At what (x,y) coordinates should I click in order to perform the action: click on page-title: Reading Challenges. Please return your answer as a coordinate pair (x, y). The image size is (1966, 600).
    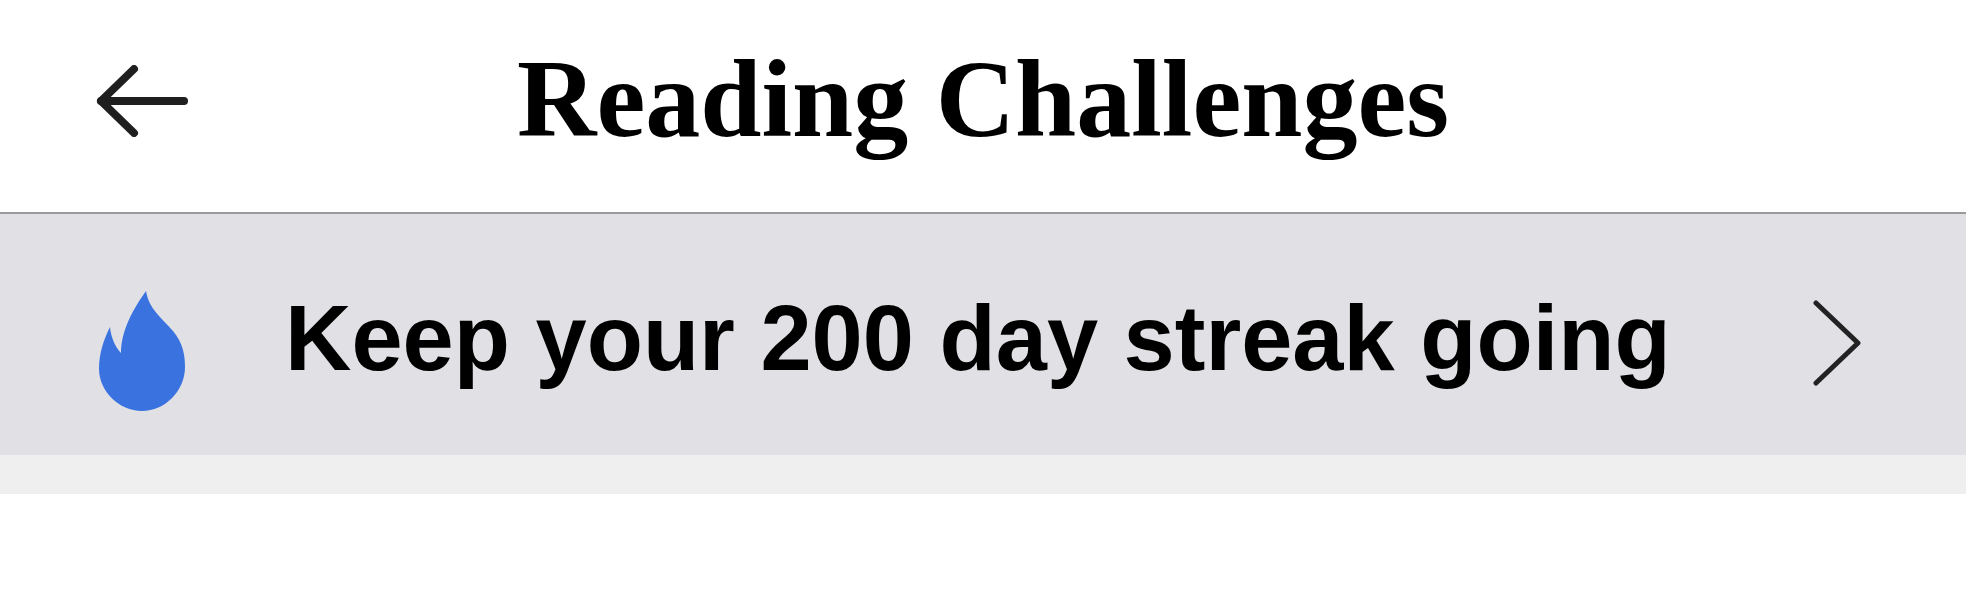
    Looking at the image, I should click on (982, 99).